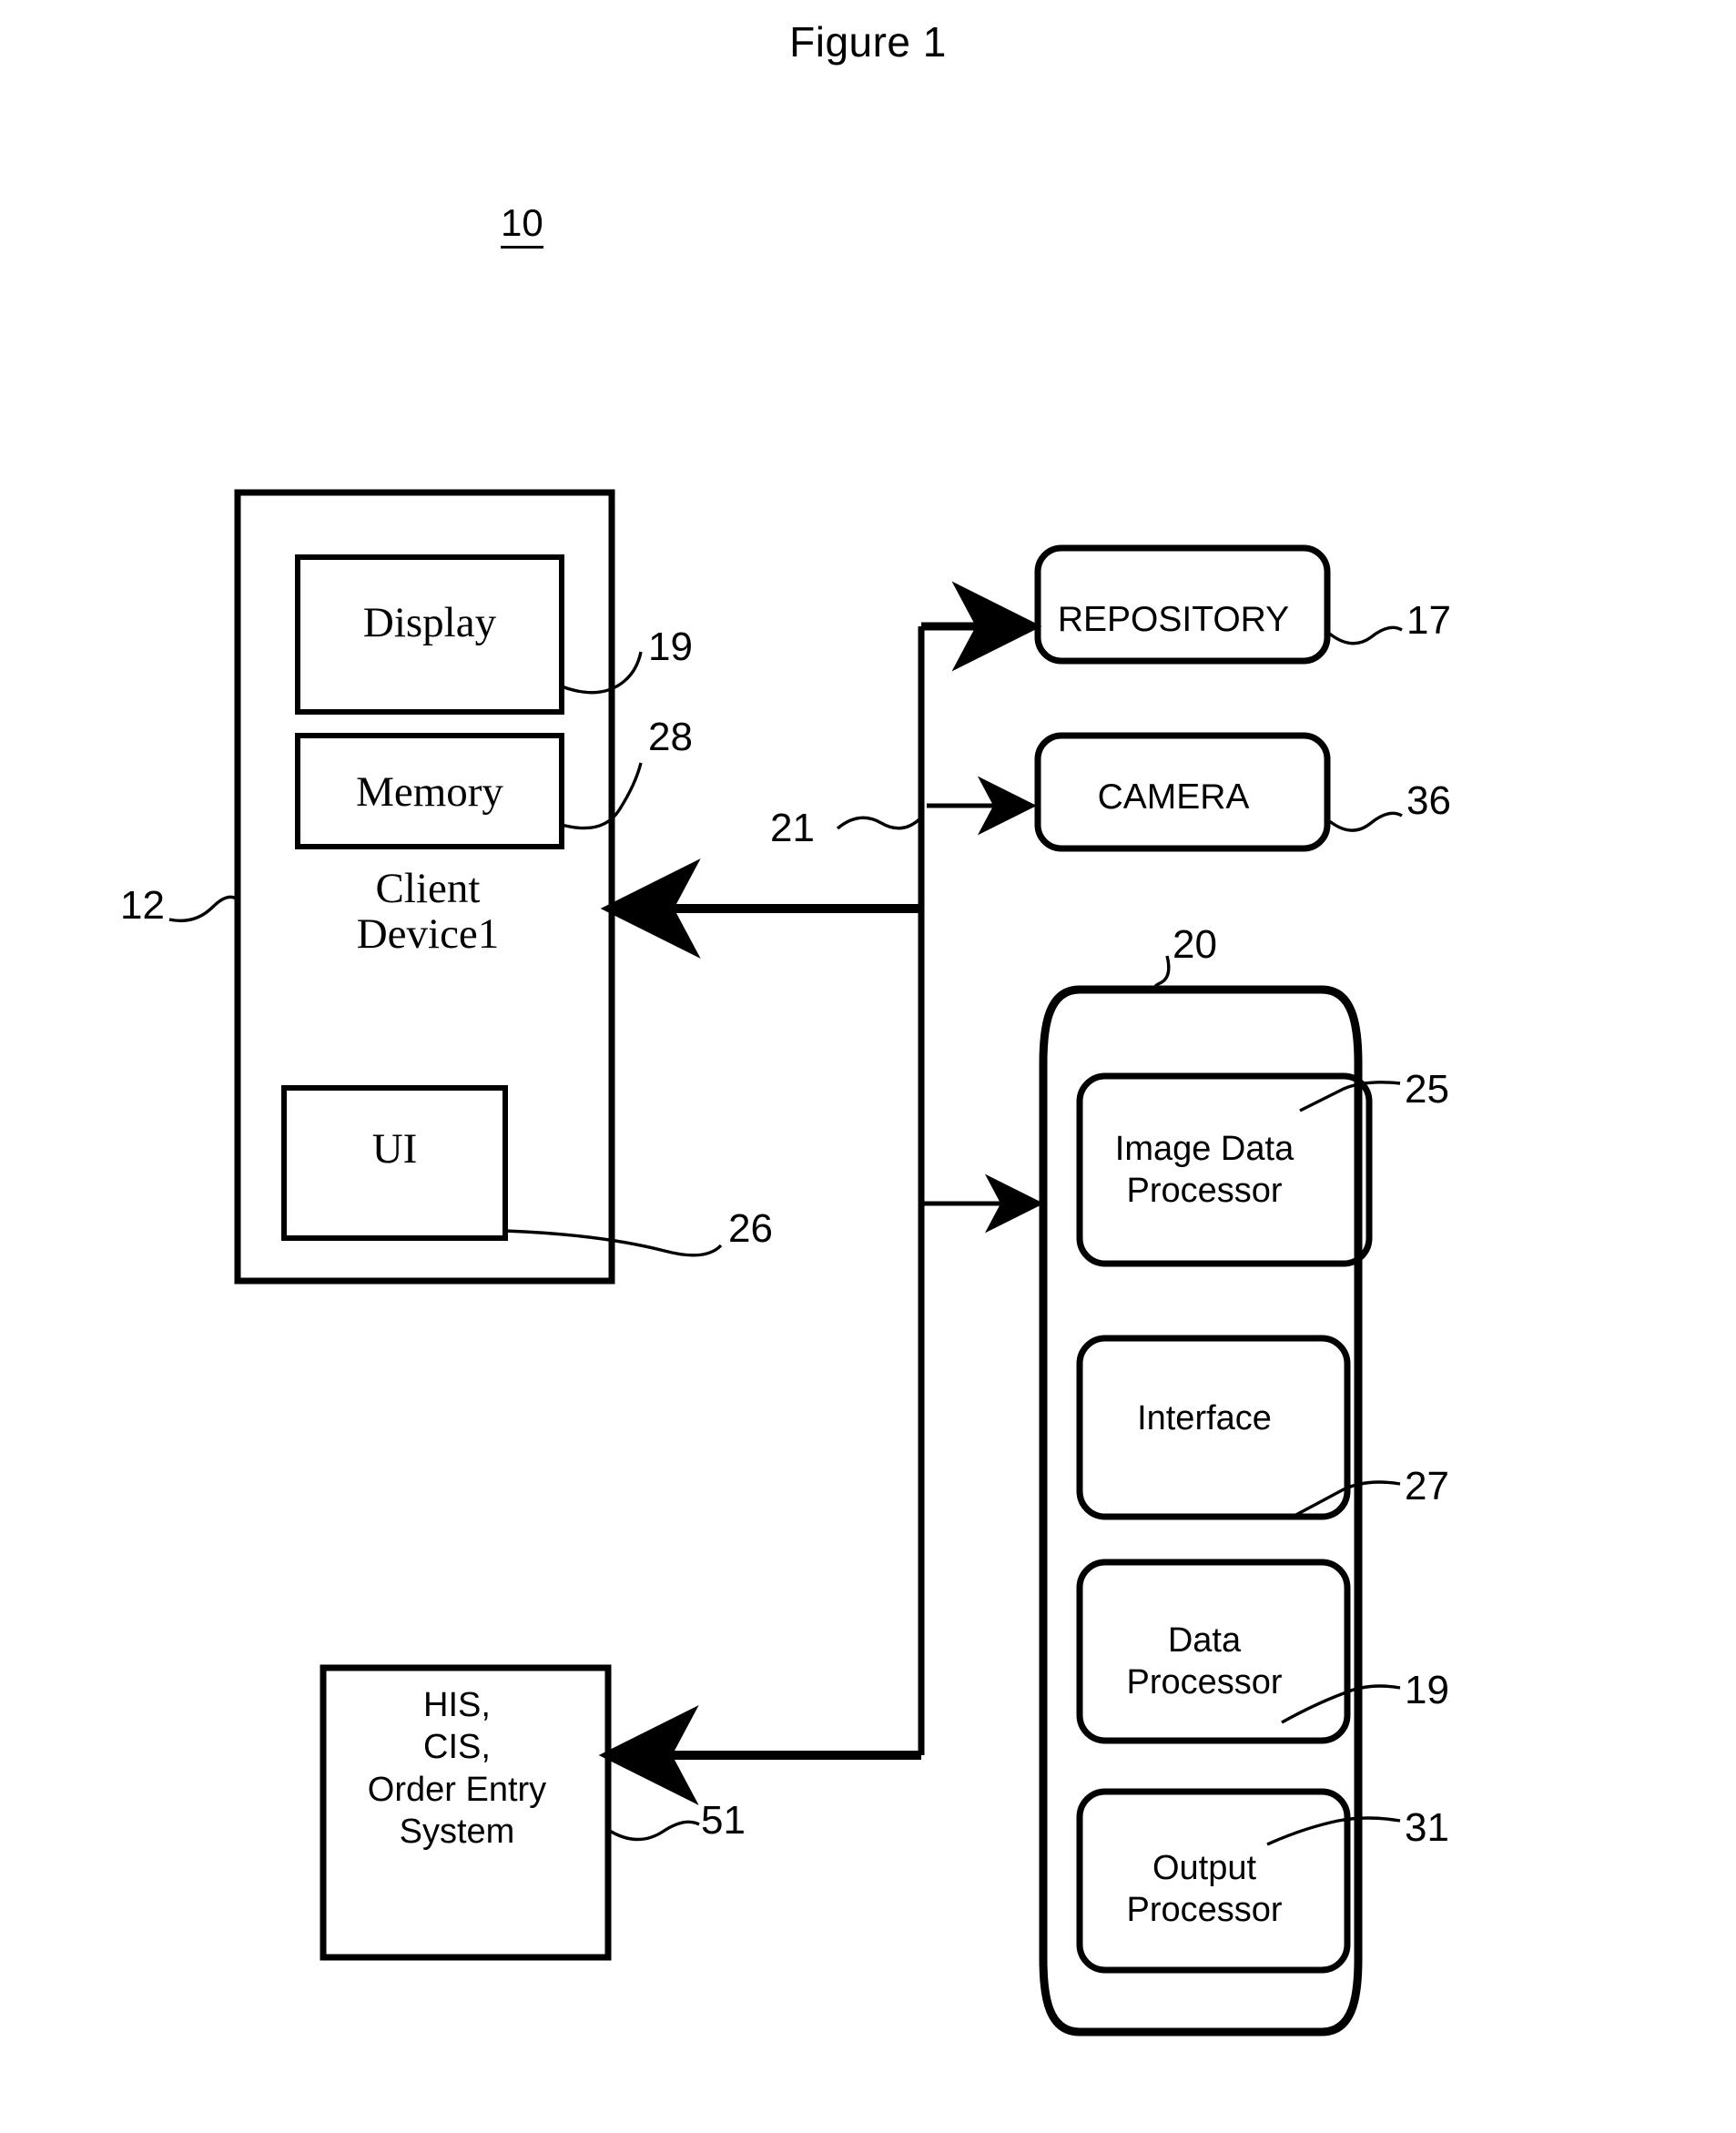 Image resolution: width=1736 pixels, height=2133 pixels. I want to click on reference-numeral-12: 12, so click(143, 905).